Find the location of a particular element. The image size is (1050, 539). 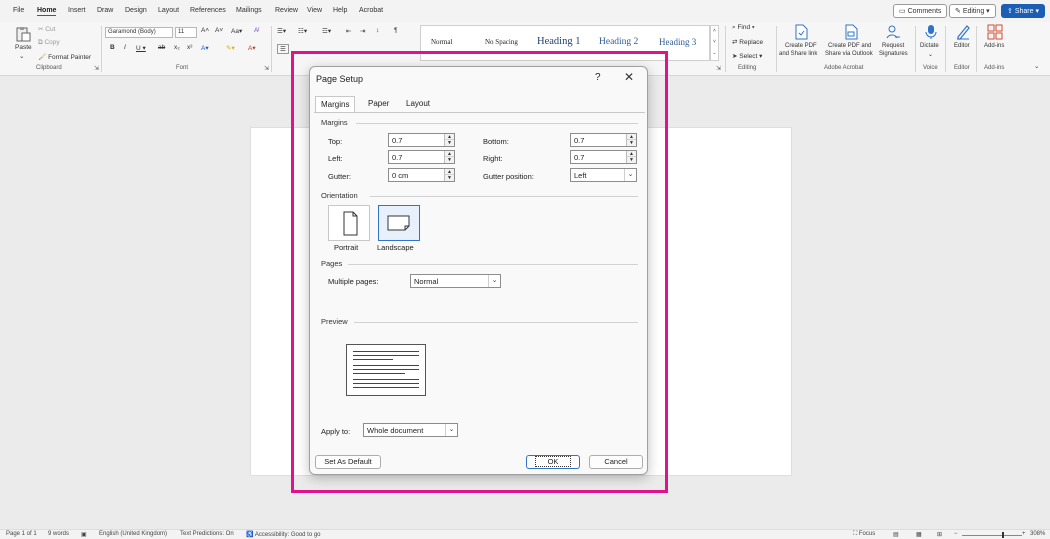

change-case-icon: Aa▾ is located at coordinates (236, 31).